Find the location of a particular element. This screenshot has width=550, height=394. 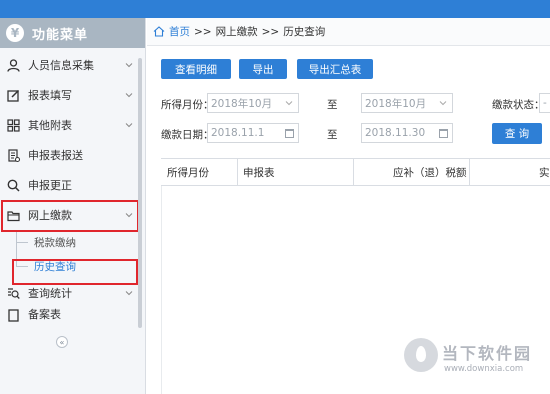

month-to-select: 2018年10月 is located at coordinates (407, 103).